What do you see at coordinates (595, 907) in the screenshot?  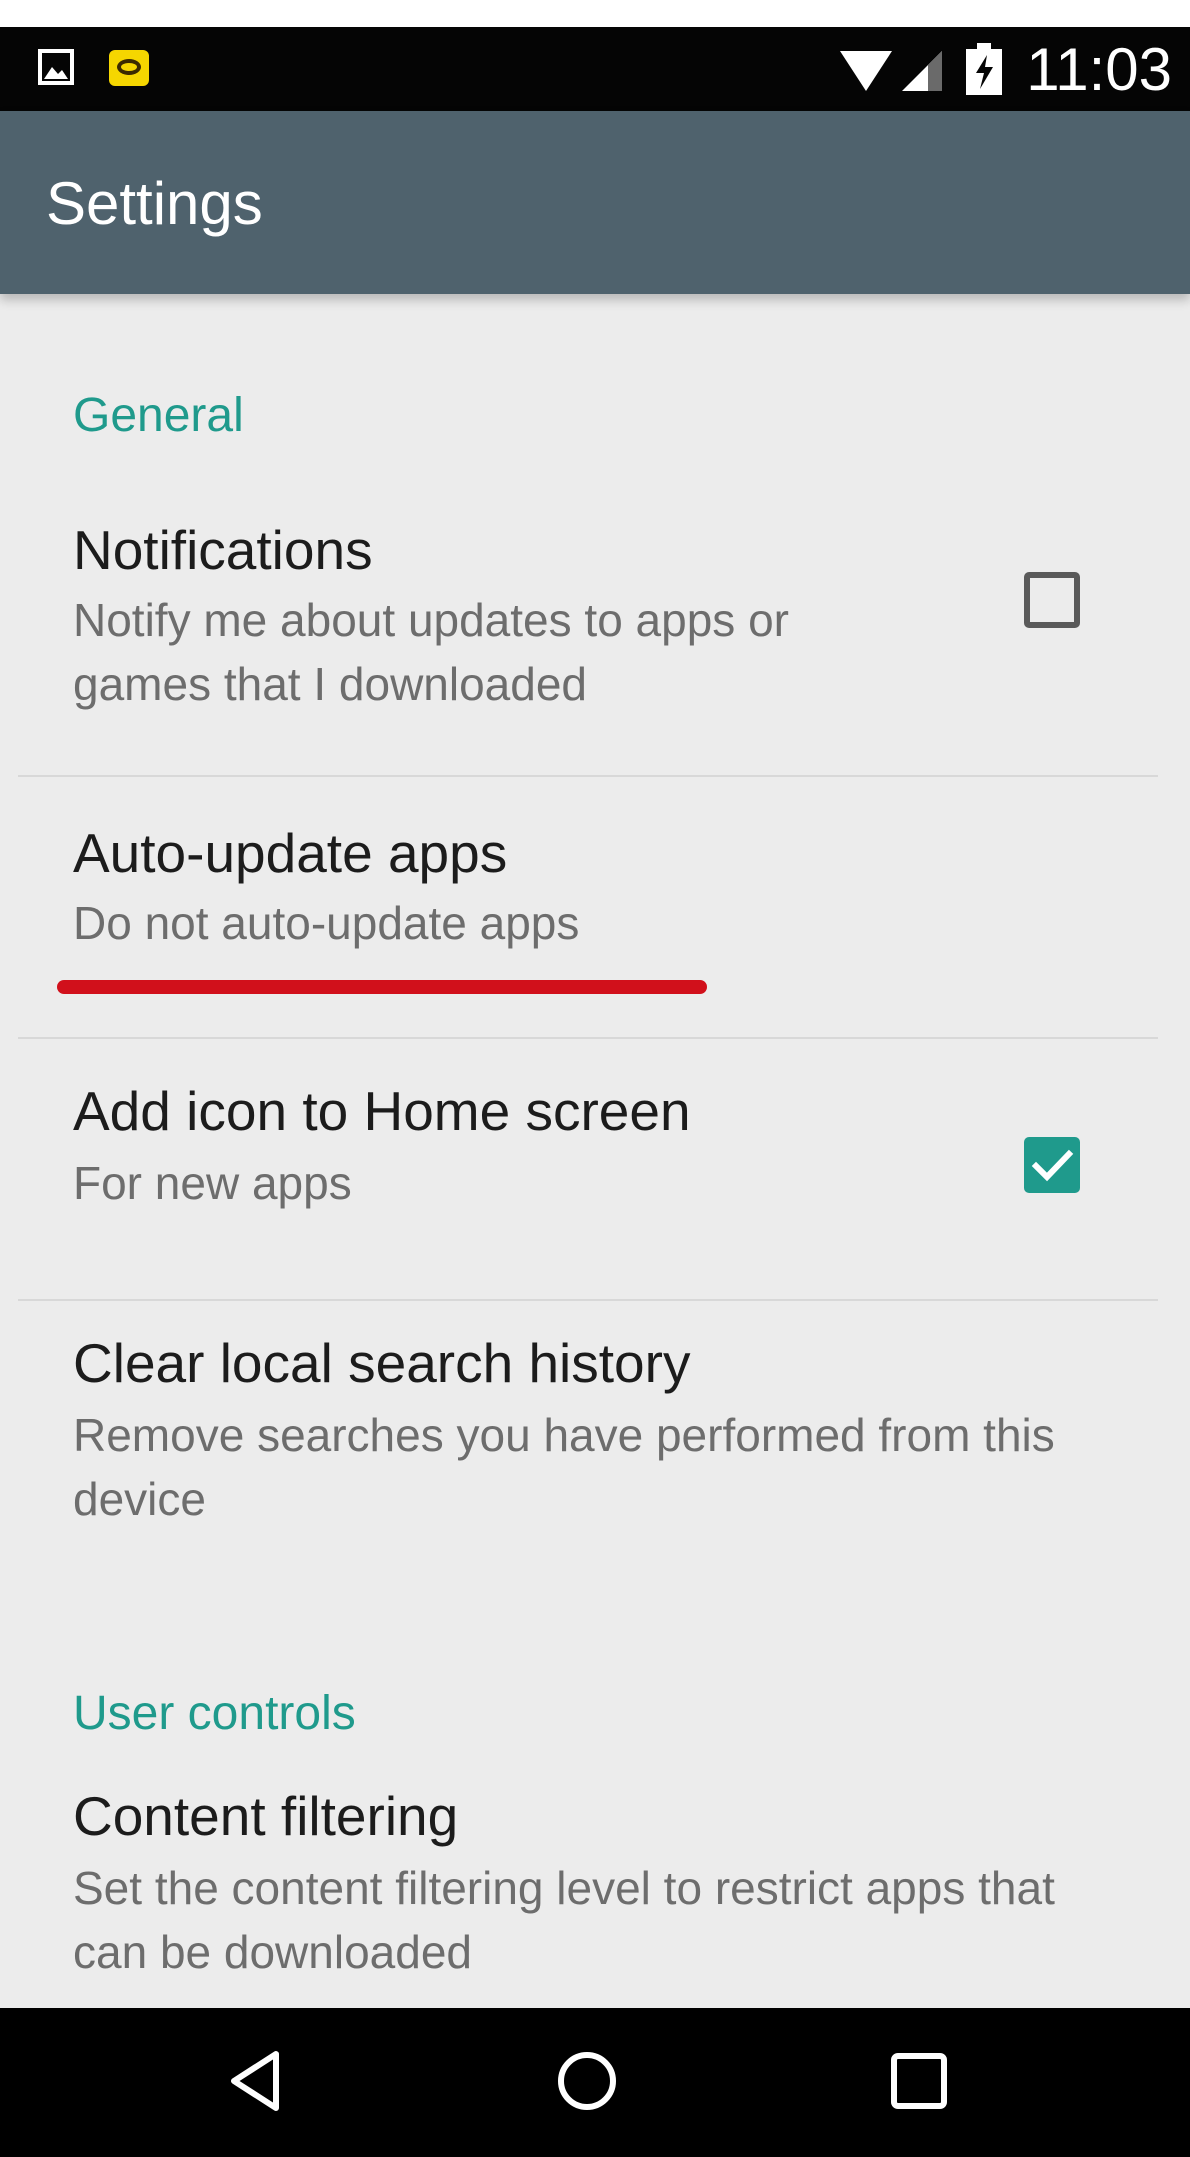 I see `pref-auto-update-apps: Auto-update apps Do not auto-update apps` at bounding box center [595, 907].